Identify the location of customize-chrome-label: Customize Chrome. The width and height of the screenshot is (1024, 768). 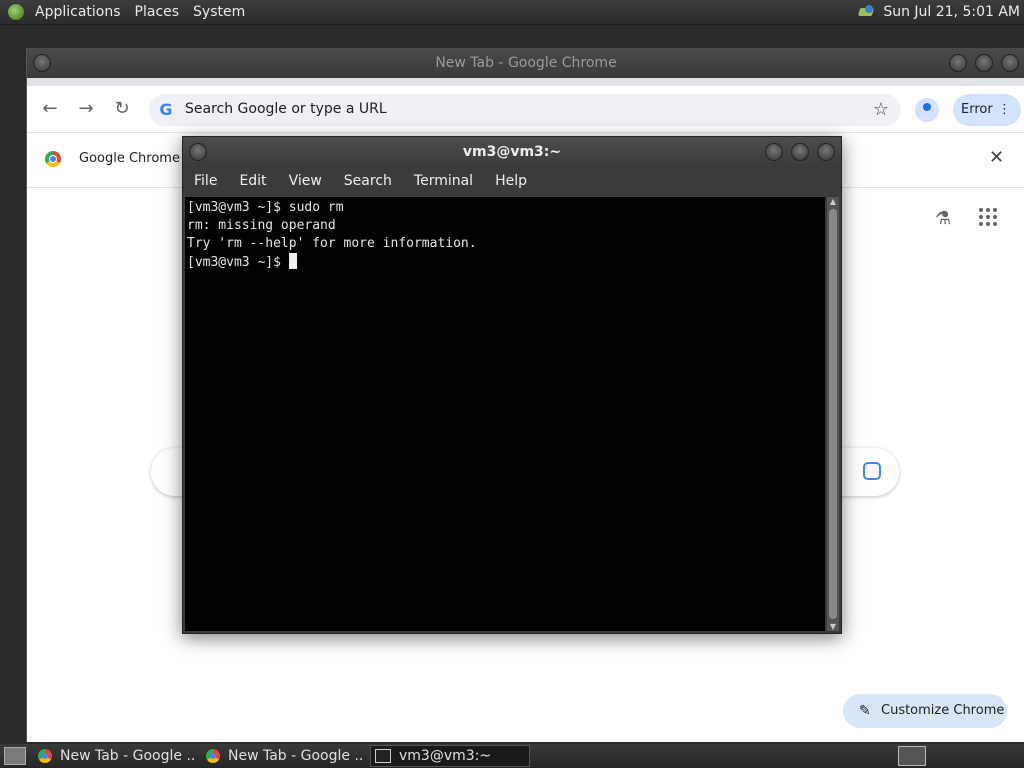
(943, 710).